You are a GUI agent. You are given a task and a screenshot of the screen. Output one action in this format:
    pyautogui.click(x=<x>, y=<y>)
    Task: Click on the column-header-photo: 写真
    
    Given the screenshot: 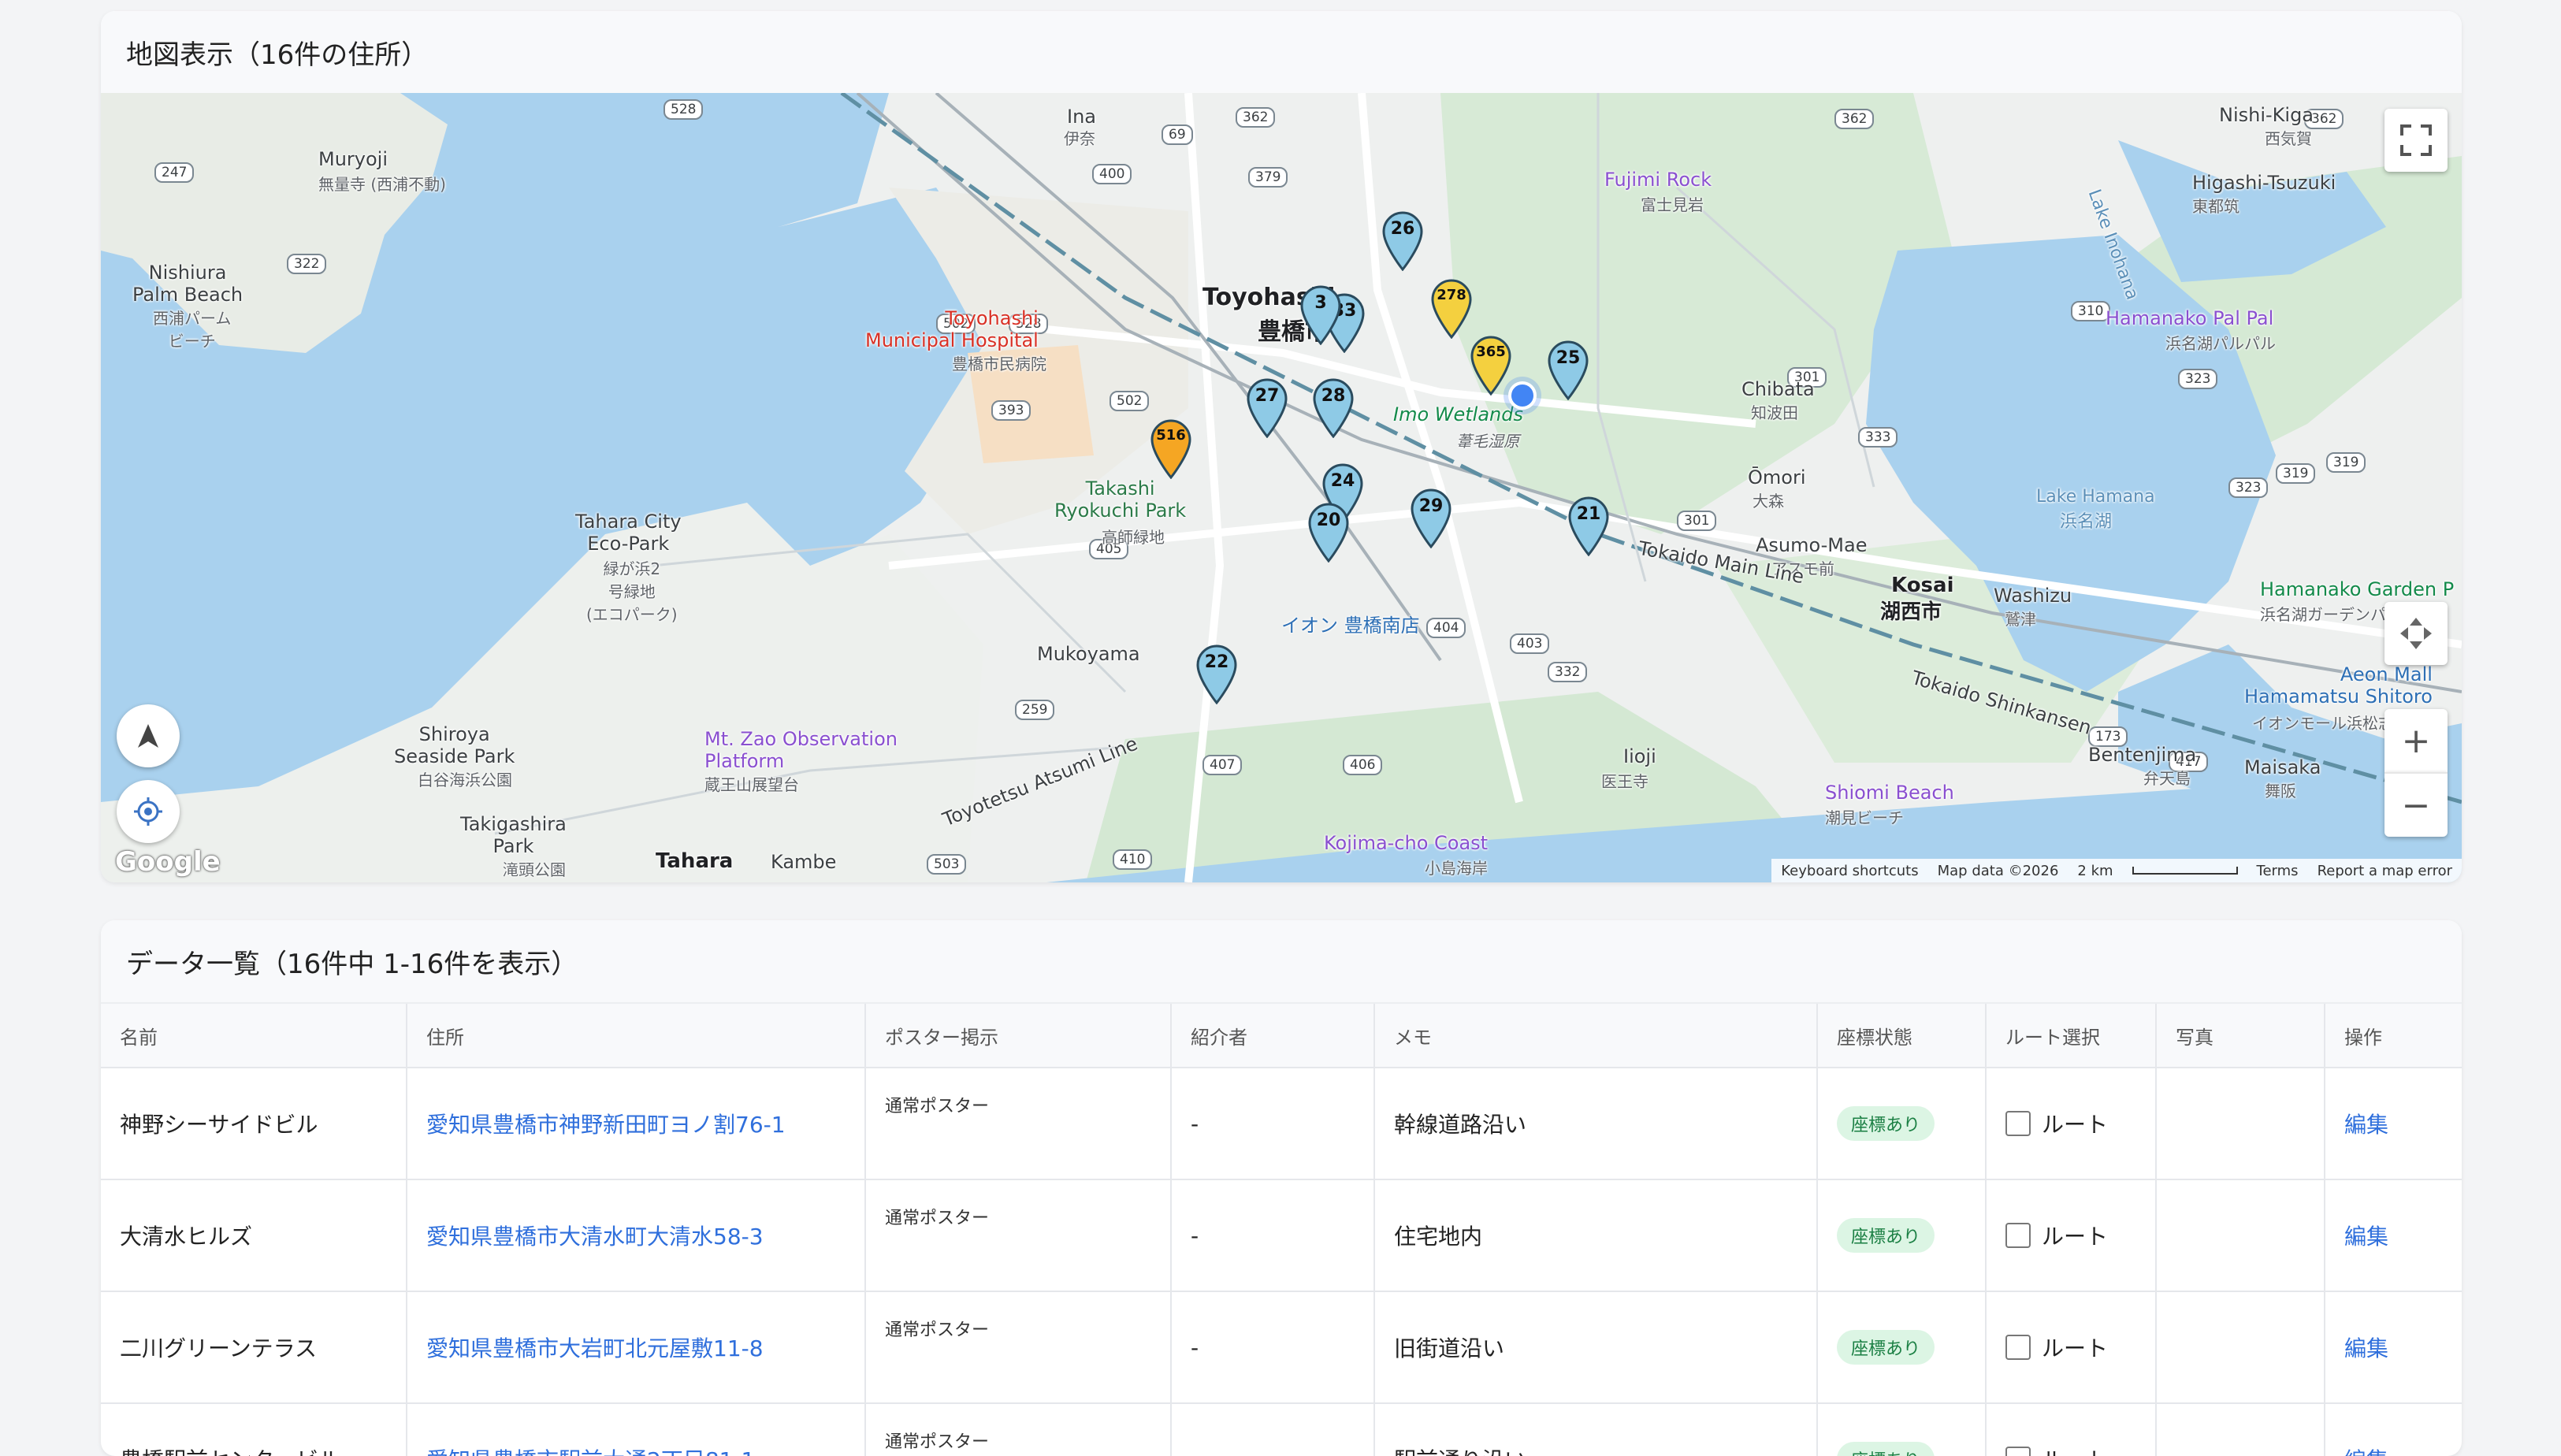 What is the action you would take?
    pyautogui.click(x=2241, y=1036)
    